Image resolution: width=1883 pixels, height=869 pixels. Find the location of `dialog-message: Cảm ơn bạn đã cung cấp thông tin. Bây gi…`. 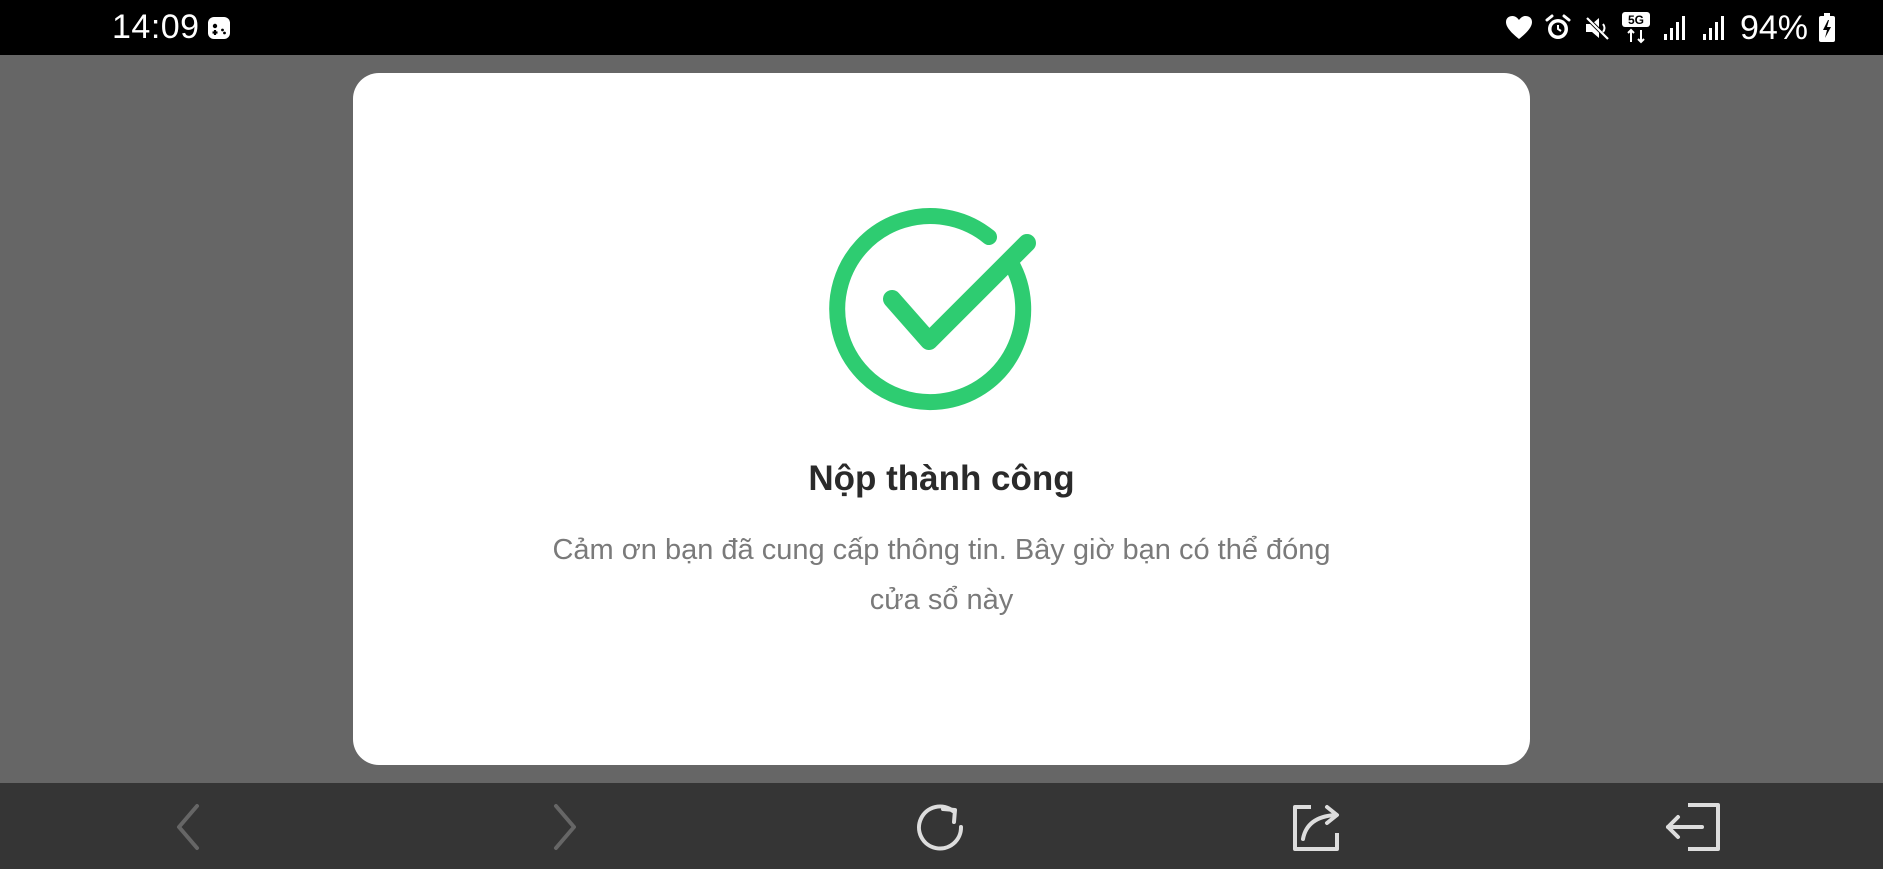

dialog-message: Cảm ơn bạn đã cung cấp thông tin. Bây gi… is located at coordinates (941, 575).